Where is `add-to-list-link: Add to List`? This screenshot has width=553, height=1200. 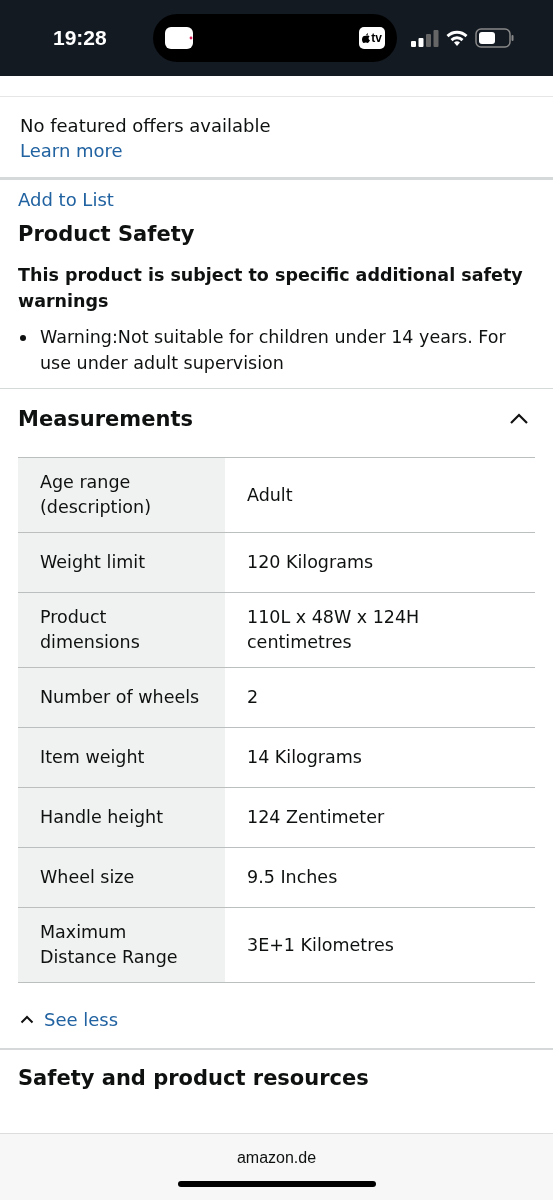 add-to-list-link: Add to List is located at coordinates (276, 196).